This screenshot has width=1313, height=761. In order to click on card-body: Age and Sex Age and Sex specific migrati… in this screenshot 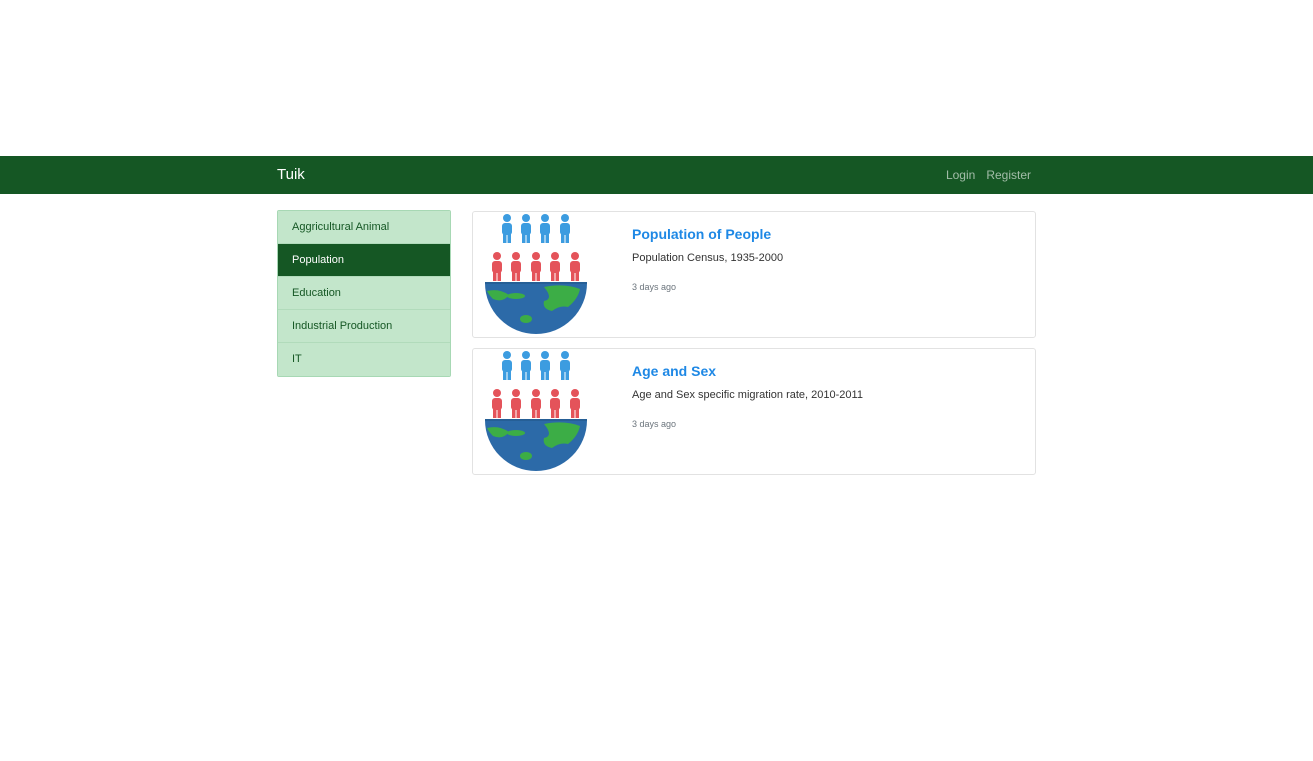, I will do `click(828, 389)`.